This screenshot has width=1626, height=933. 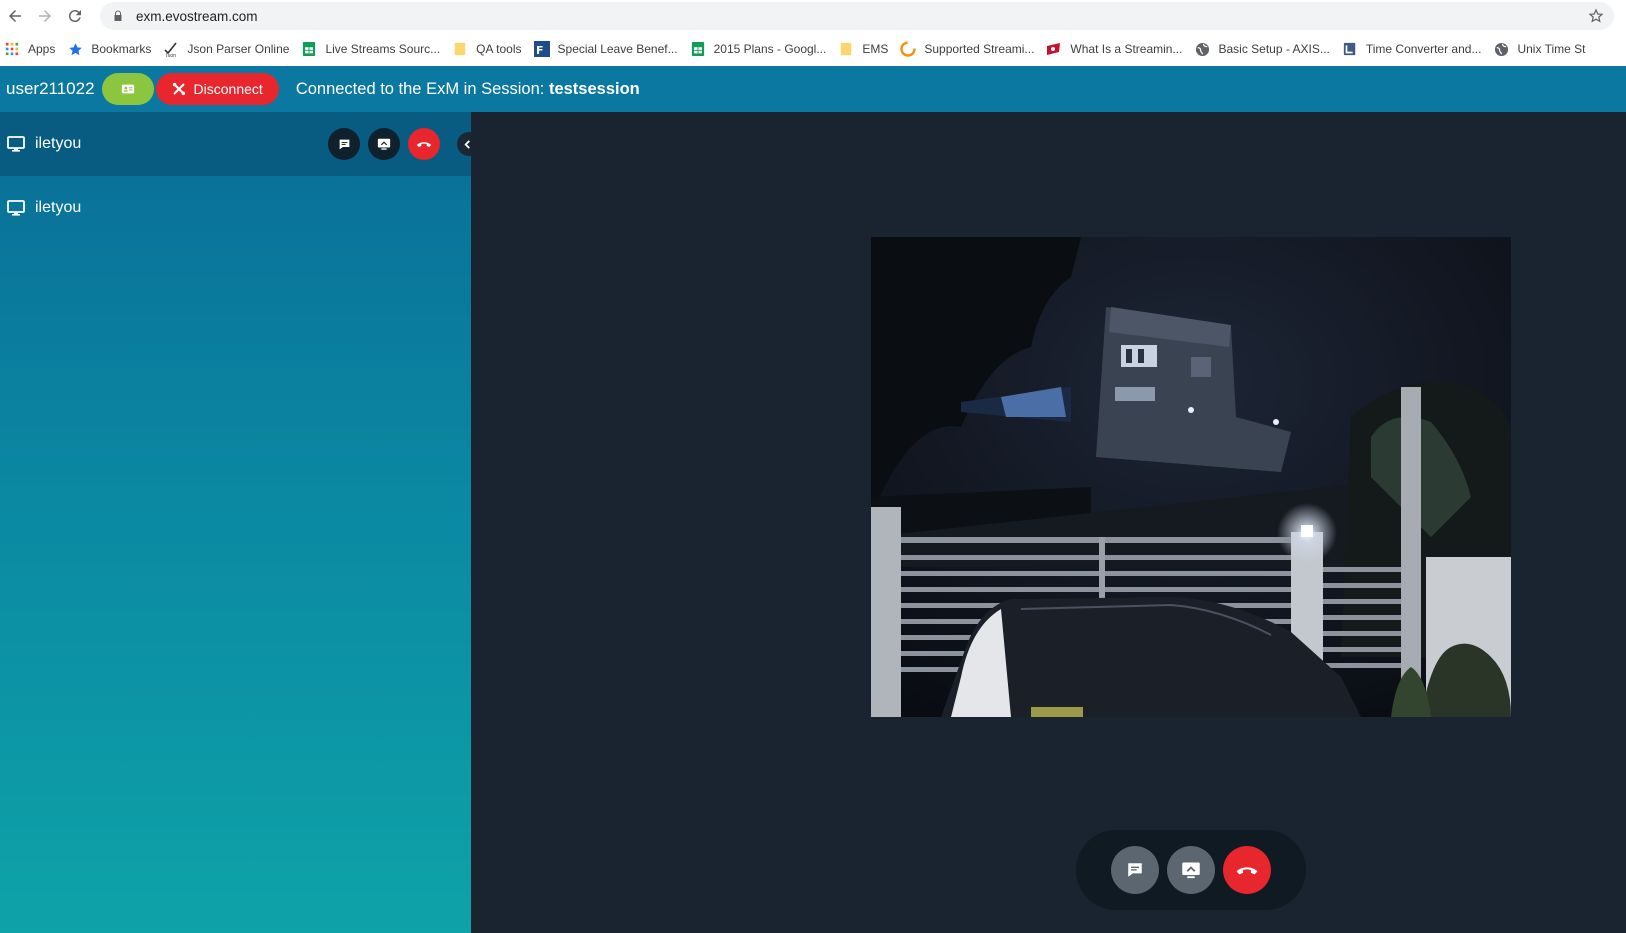 I want to click on bookmark-json-parser: Json Json Parser Online, so click(x=228, y=49).